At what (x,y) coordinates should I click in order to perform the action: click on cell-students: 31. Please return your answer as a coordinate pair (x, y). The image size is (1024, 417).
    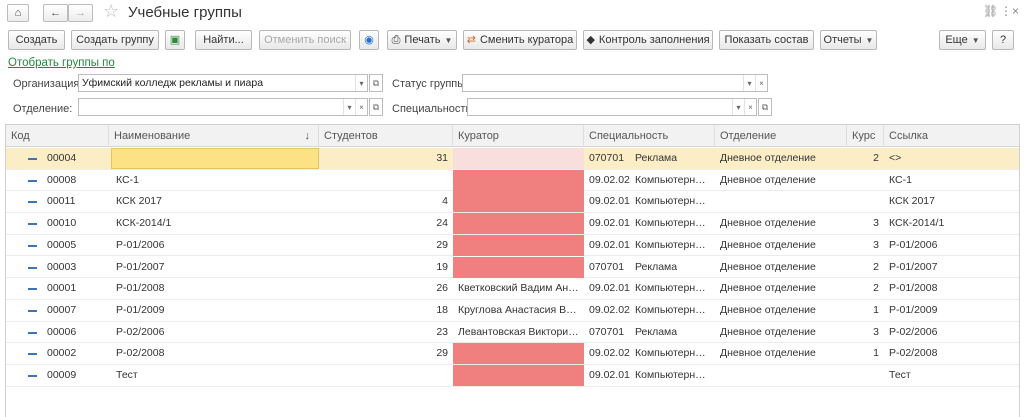
    Looking at the image, I should click on (442, 158).